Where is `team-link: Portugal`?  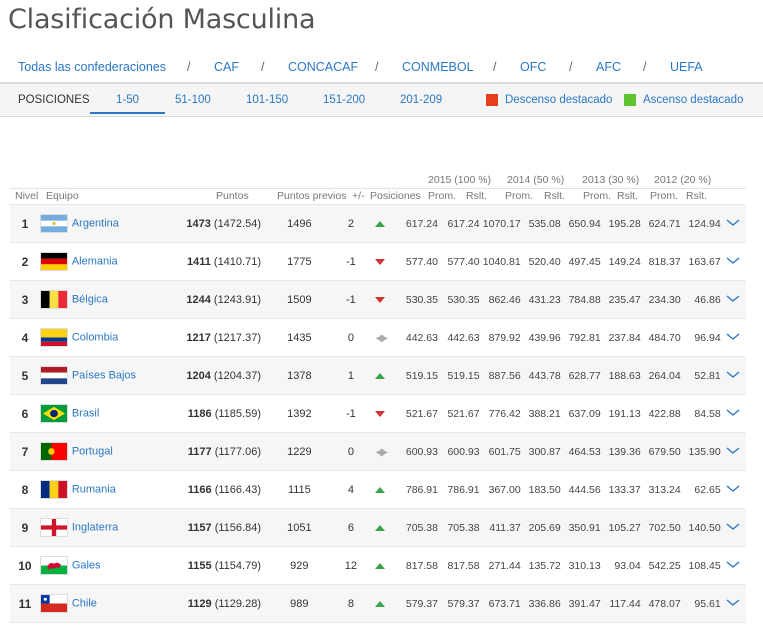 team-link: Portugal is located at coordinates (92, 452).